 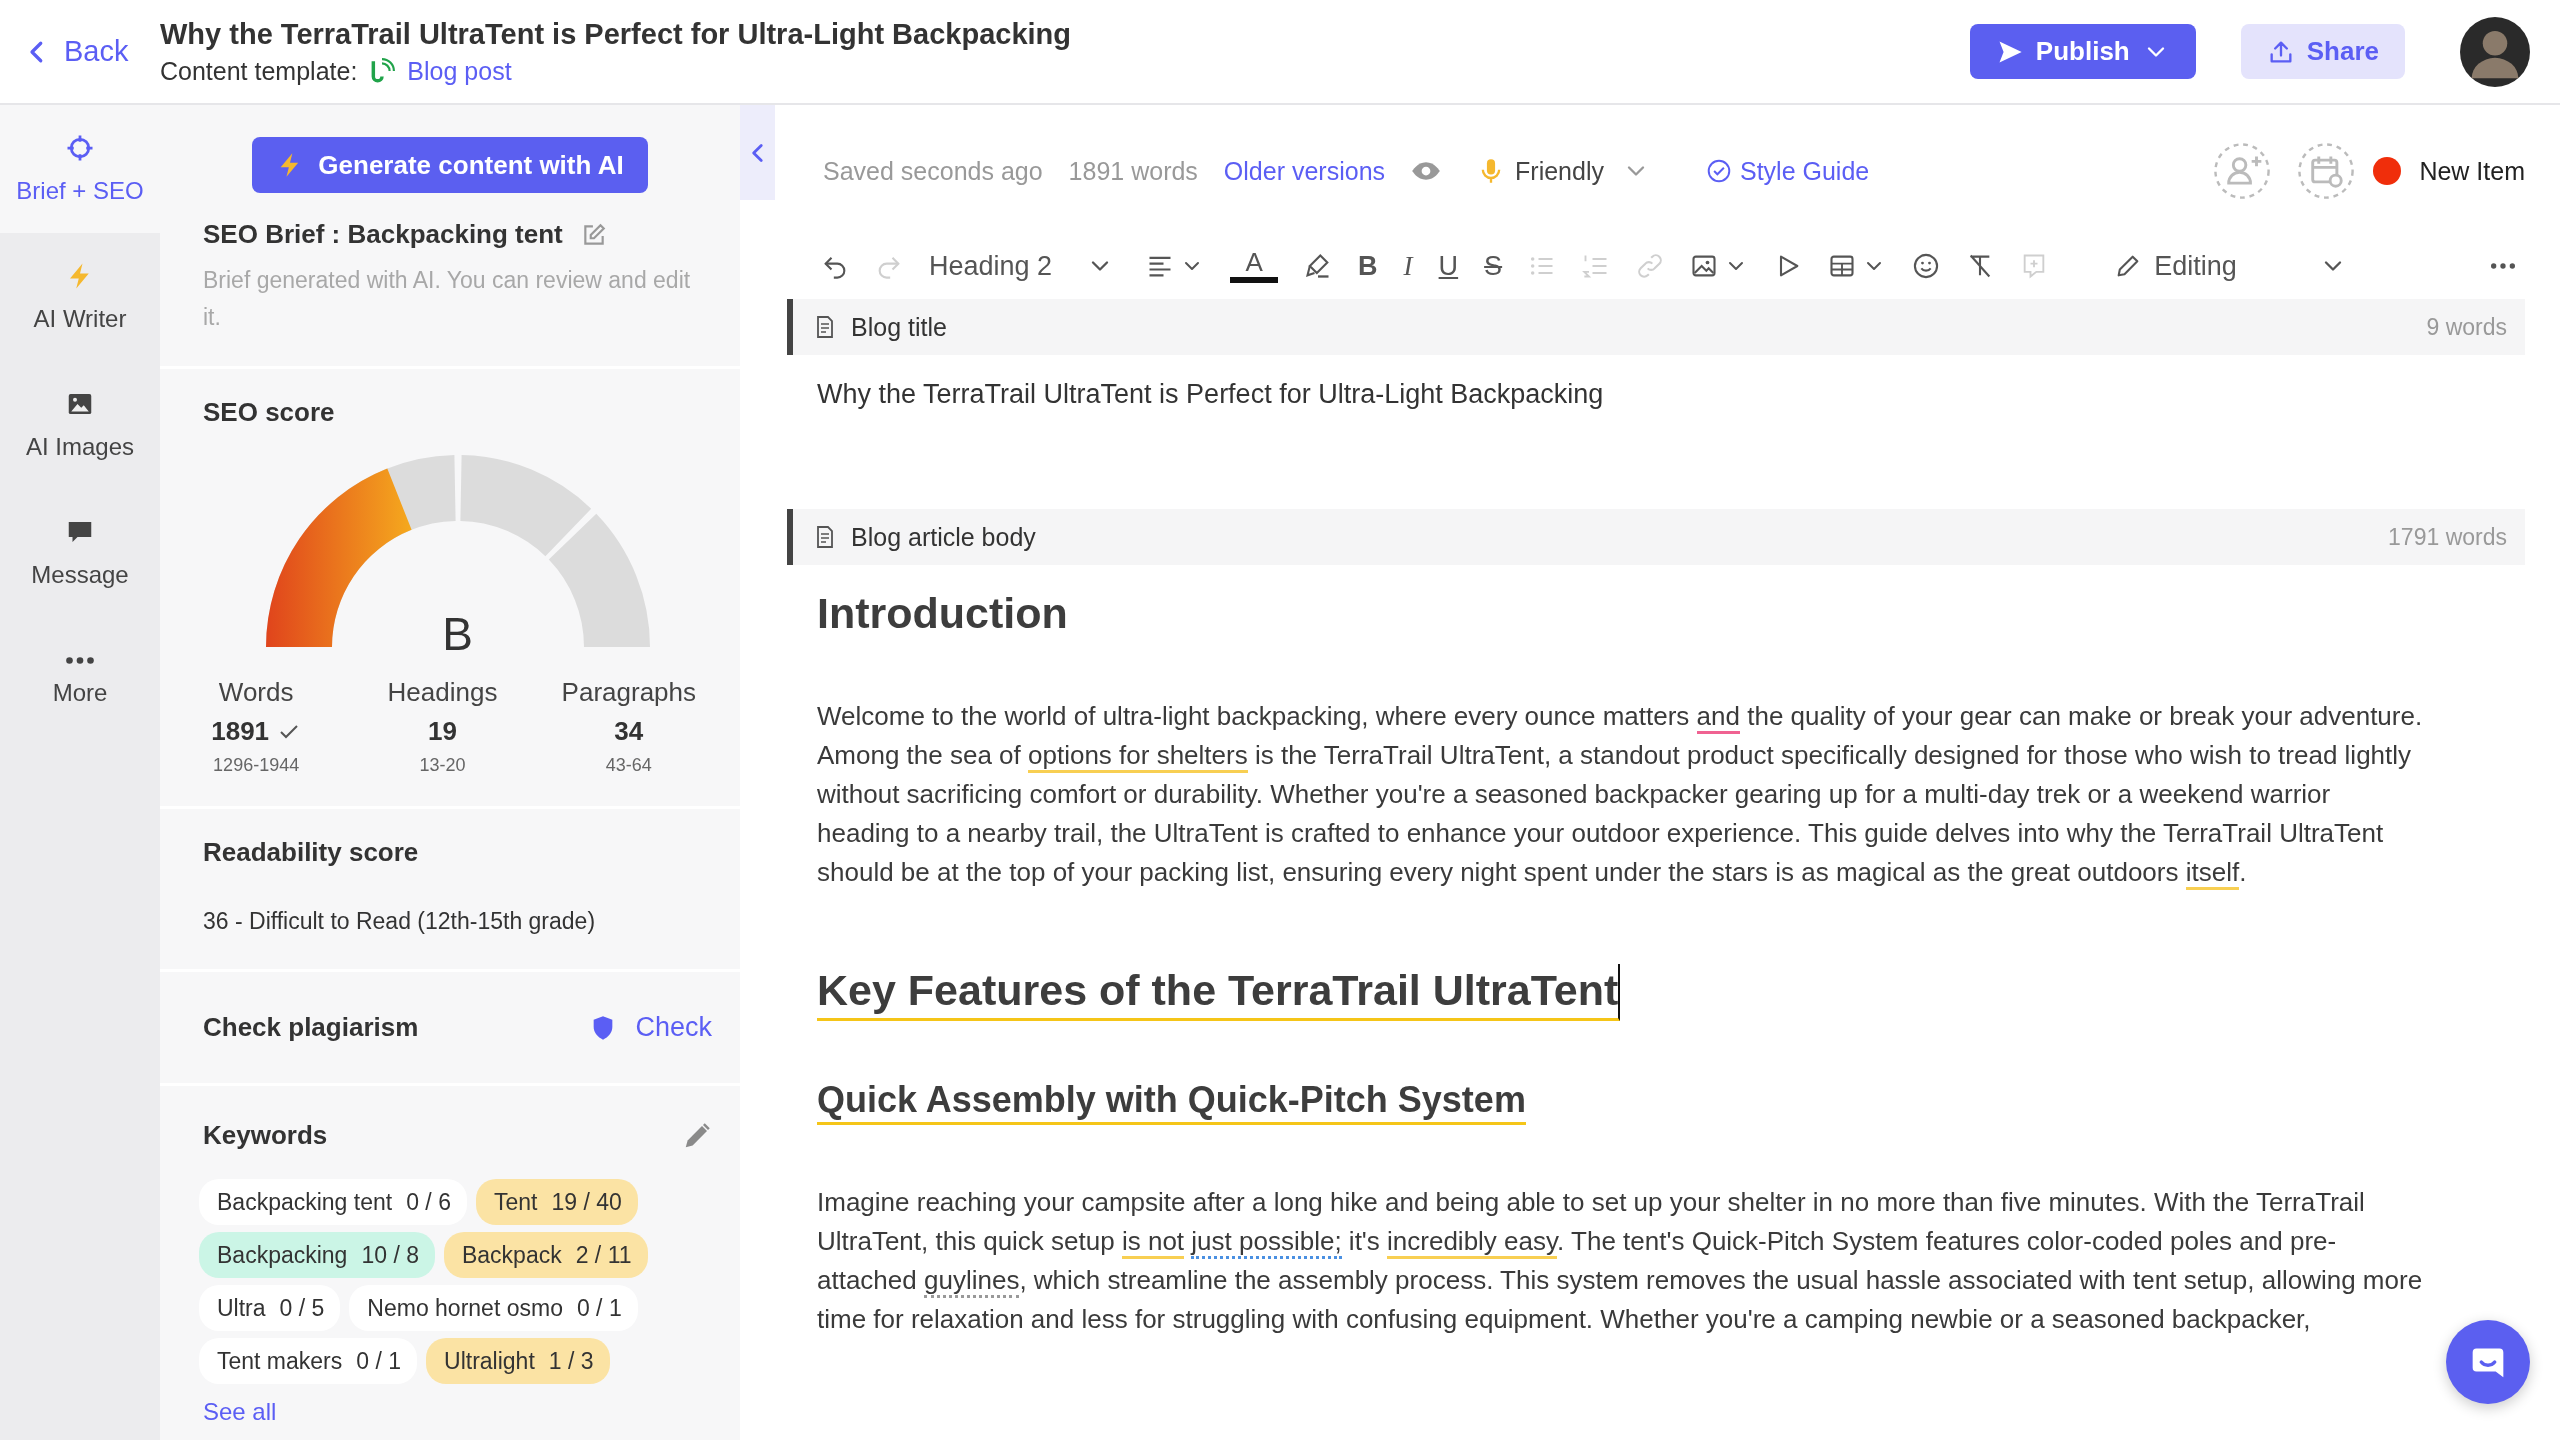 What do you see at coordinates (1133, 171) in the screenshot?
I see `word-count: 1891 words` at bounding box center [1133, 171].